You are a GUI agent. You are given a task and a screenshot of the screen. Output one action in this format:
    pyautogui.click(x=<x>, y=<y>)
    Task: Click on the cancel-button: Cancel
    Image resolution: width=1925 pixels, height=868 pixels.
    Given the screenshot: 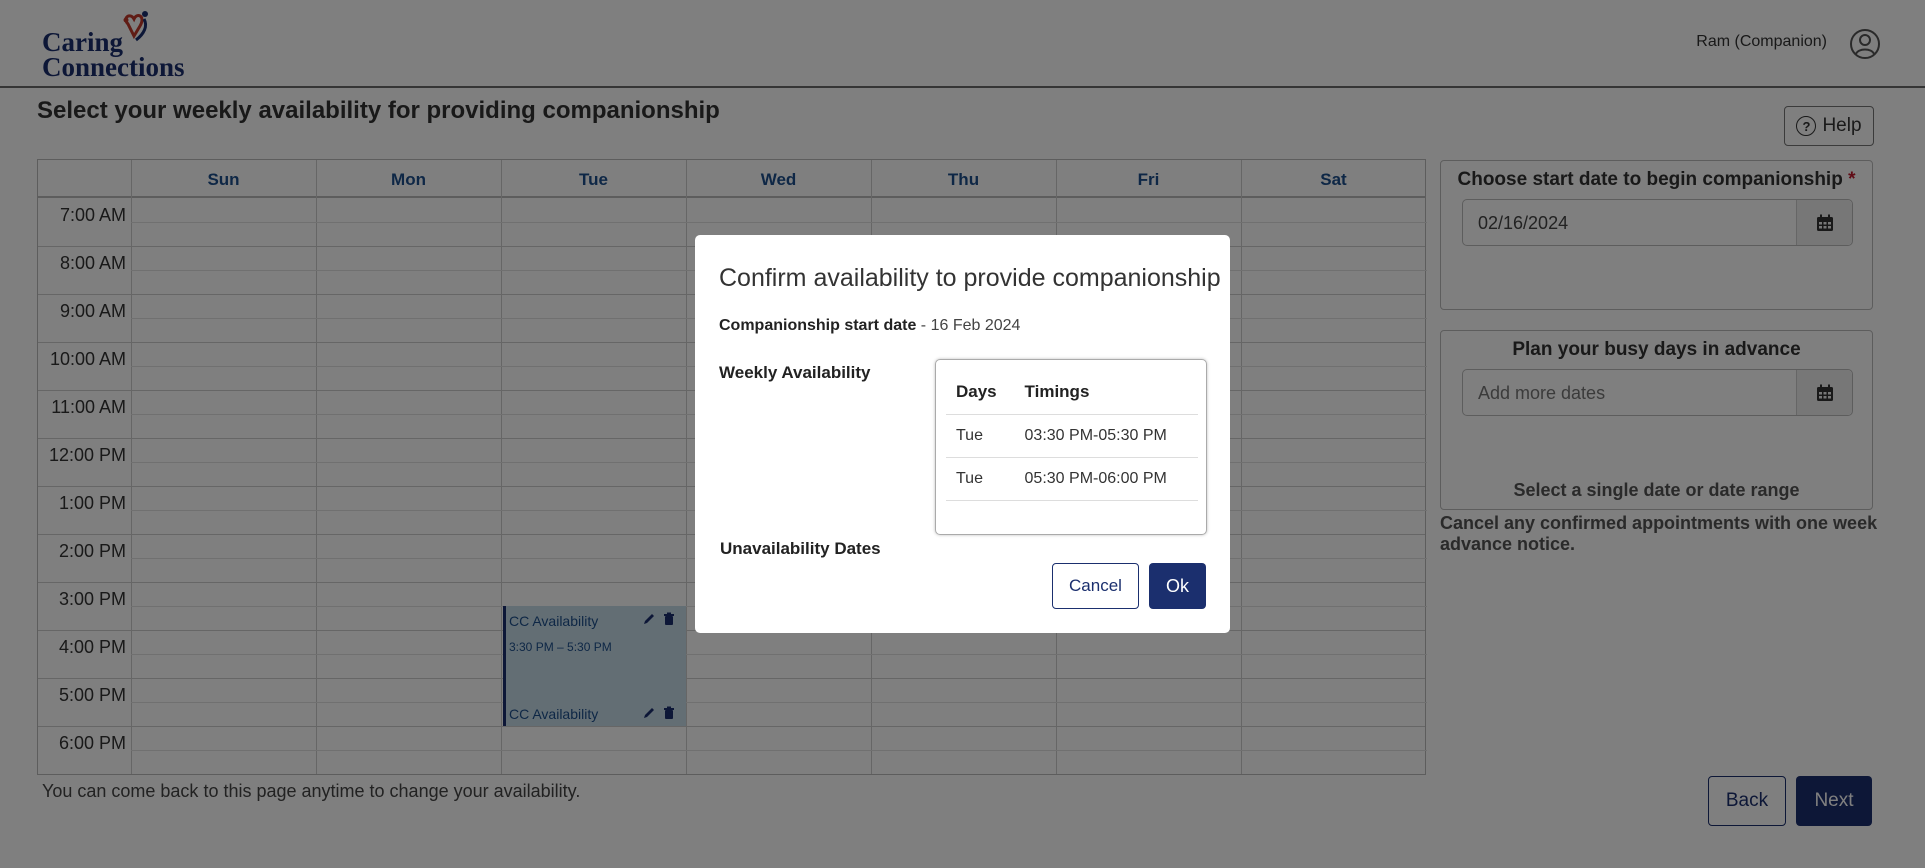 What is the action you would take?
    pyautogui.click(x=1095, y=586)
    